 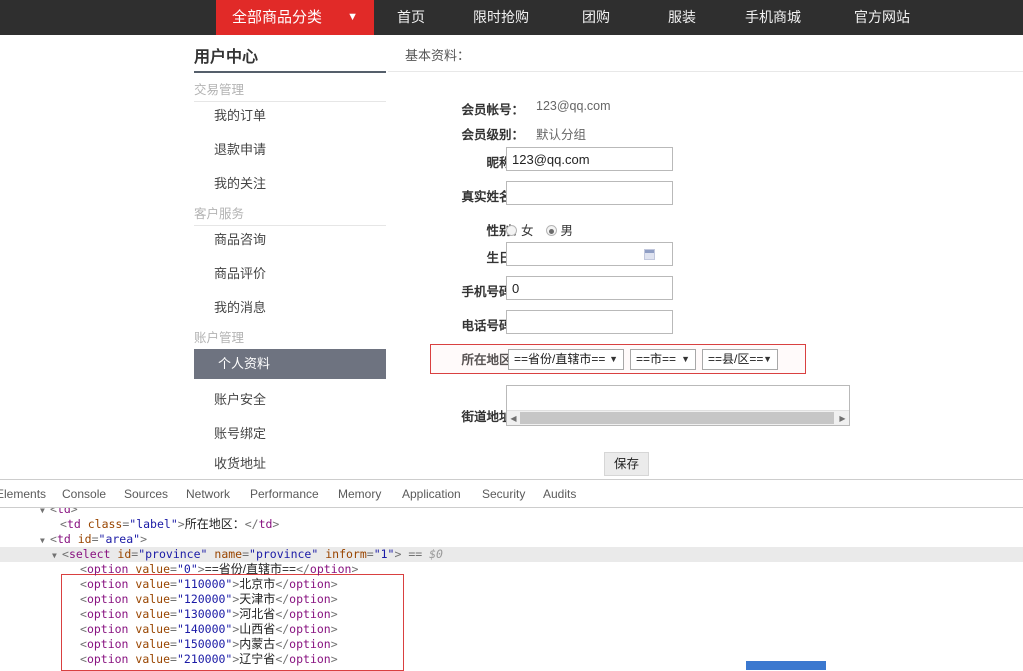 What do you see at coordinates (513, 418) in the screenshot?
I see `scroll-left-arrow-icon: ◀` at bounding box center [513, 418].